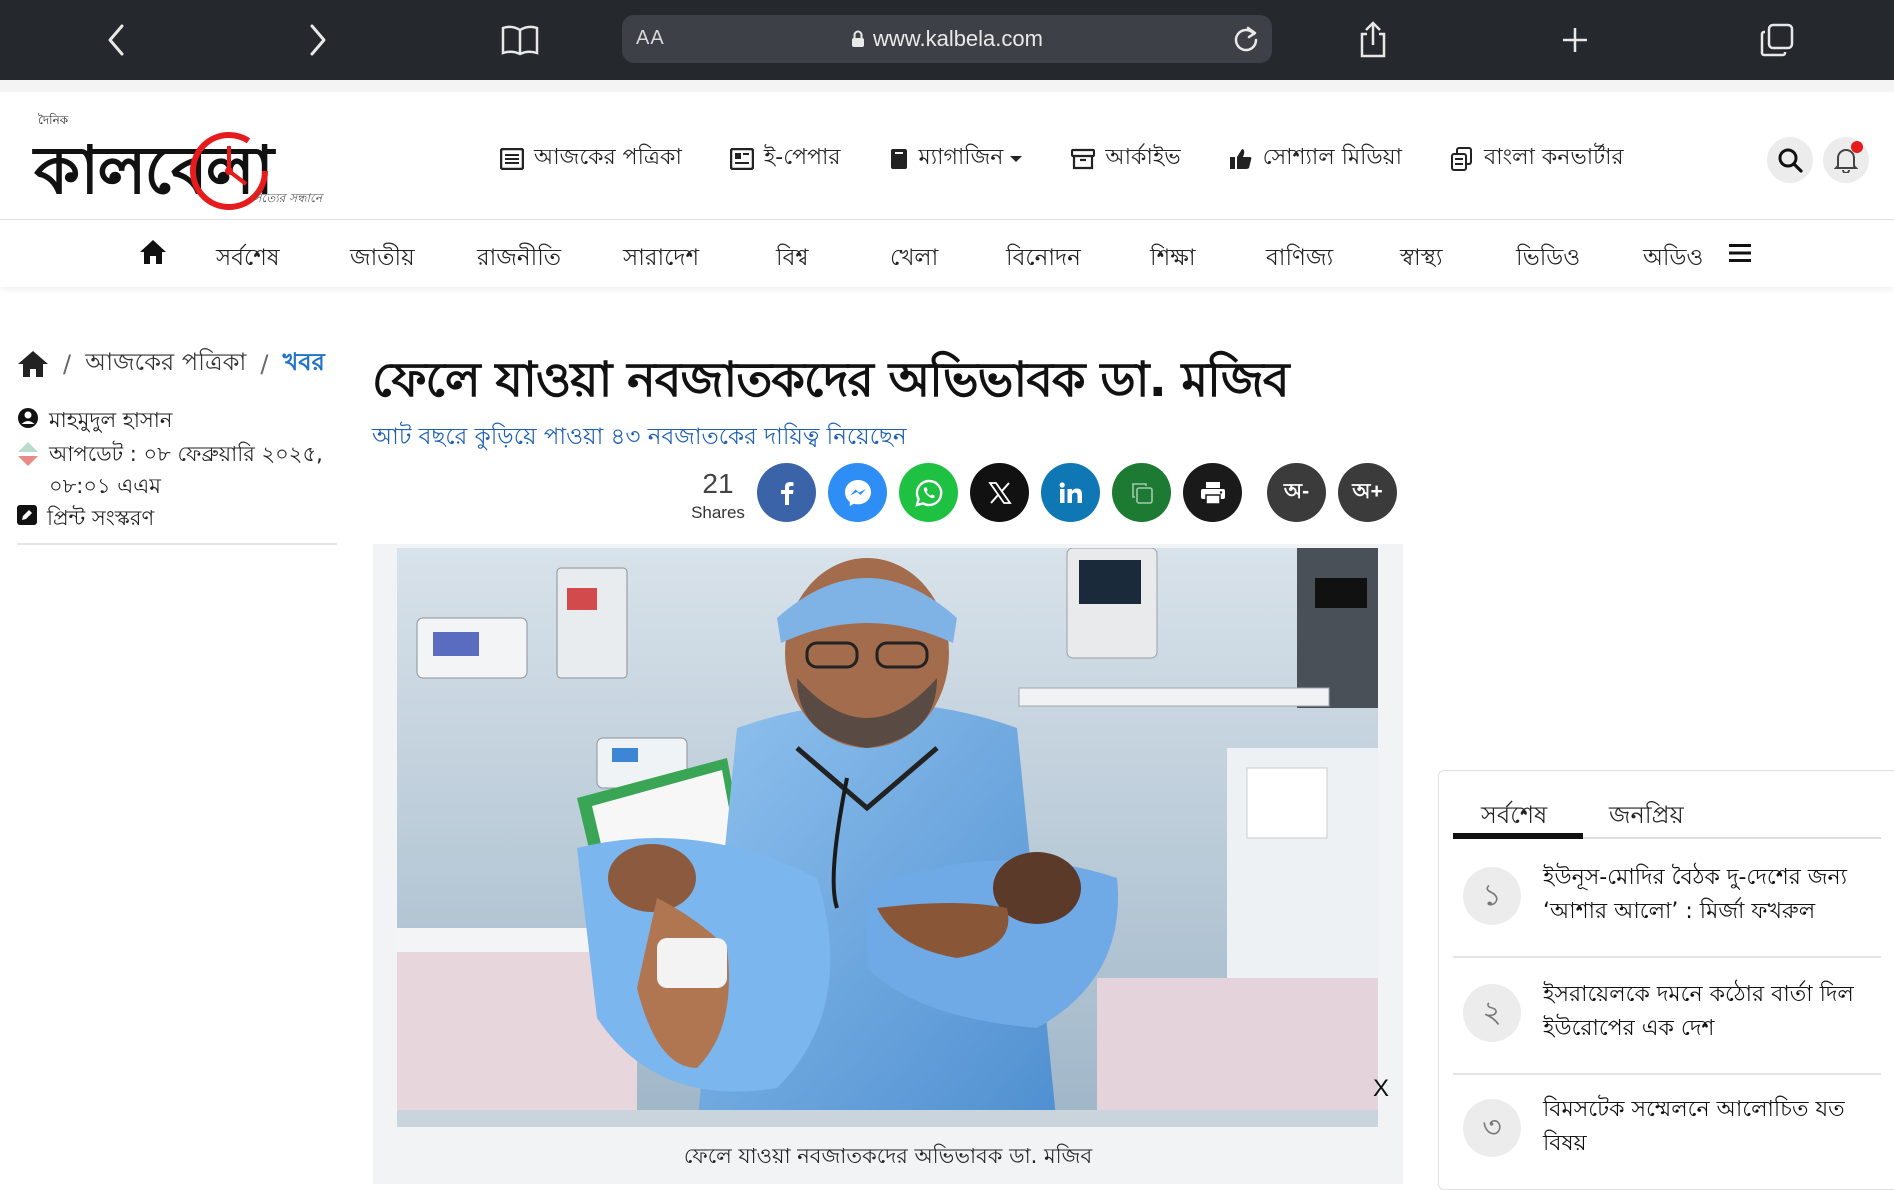 The image size is (1894, 1190). What do you see at coordinates (105, 486) in the screenshot?
I see `updated-time: ০৮:০১ এএম` at bounding box center [105, 486].